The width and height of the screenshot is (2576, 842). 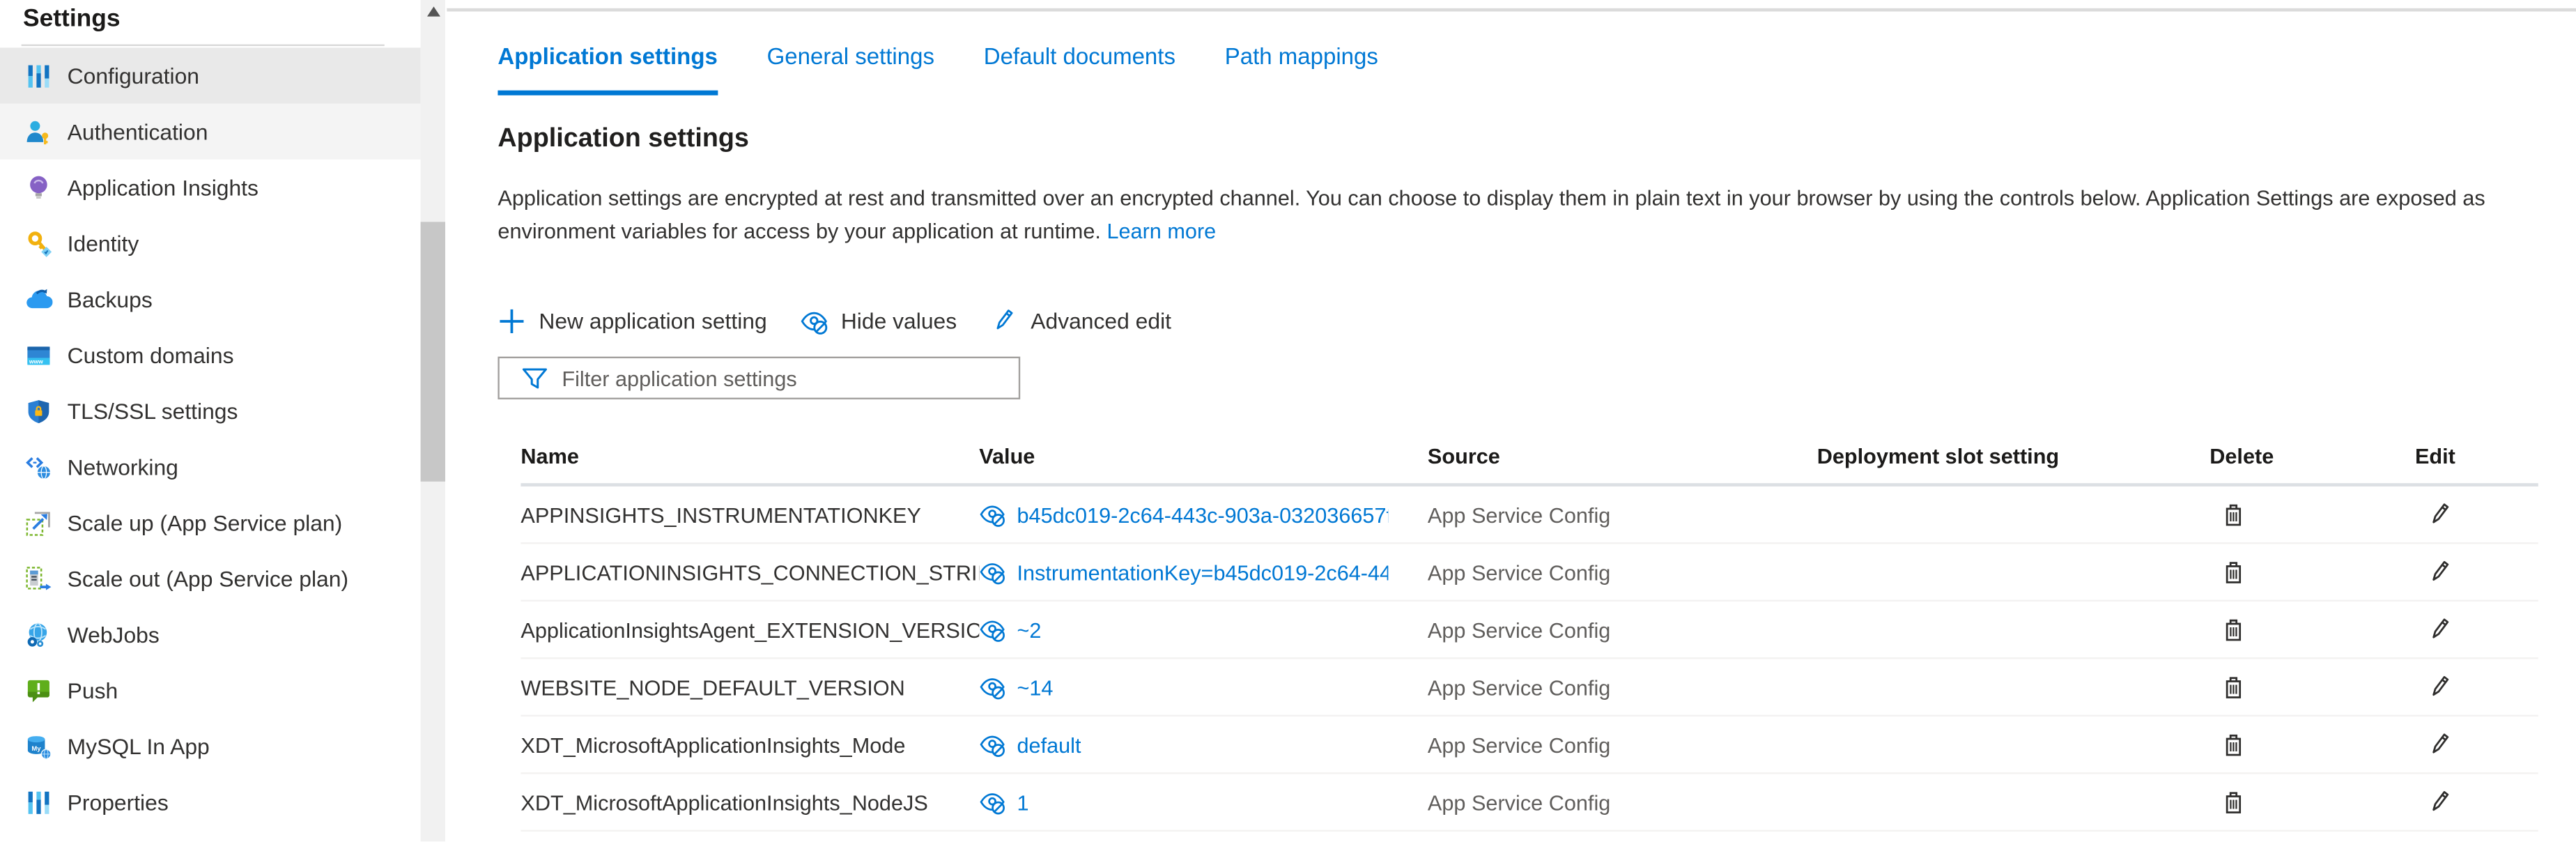 I want to click on tab-path-mappings: Path mappings, so click(x=1301, y=68).